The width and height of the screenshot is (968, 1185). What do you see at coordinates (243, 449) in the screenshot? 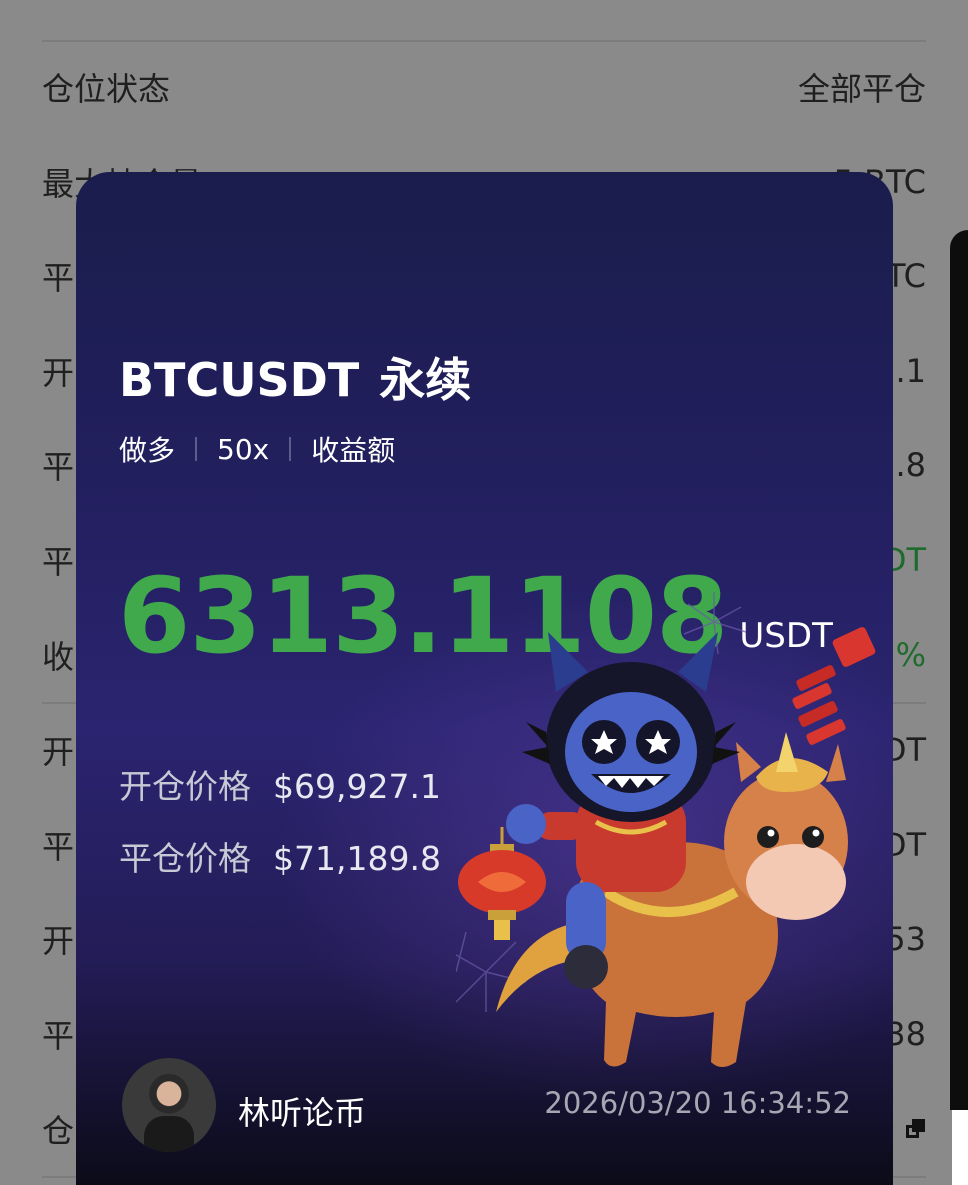
I see `tag-leverage: 50x` at bounding box center [243, 449].